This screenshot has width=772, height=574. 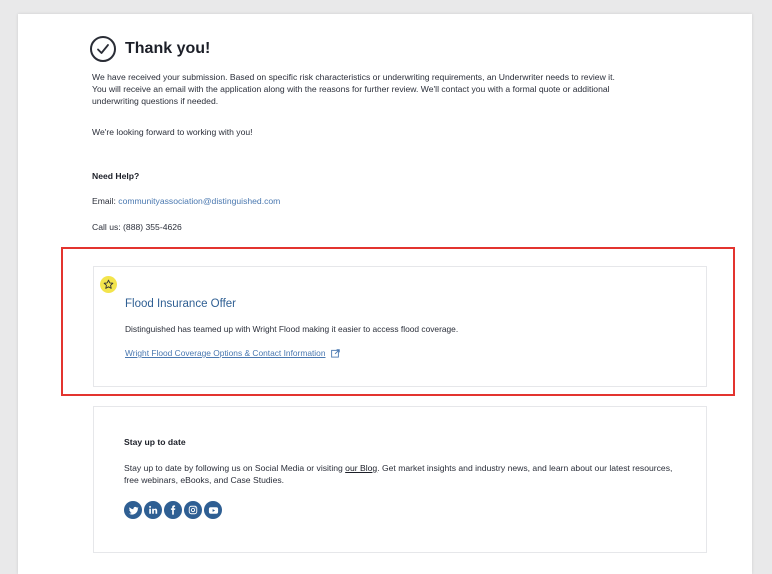 I want to click on help-title: Need Help?, so click(x=116, y=176).